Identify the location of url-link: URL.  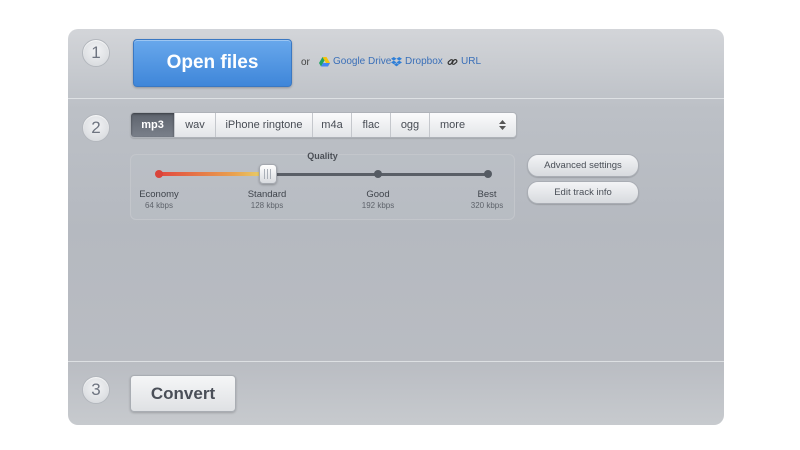
(464, 61).